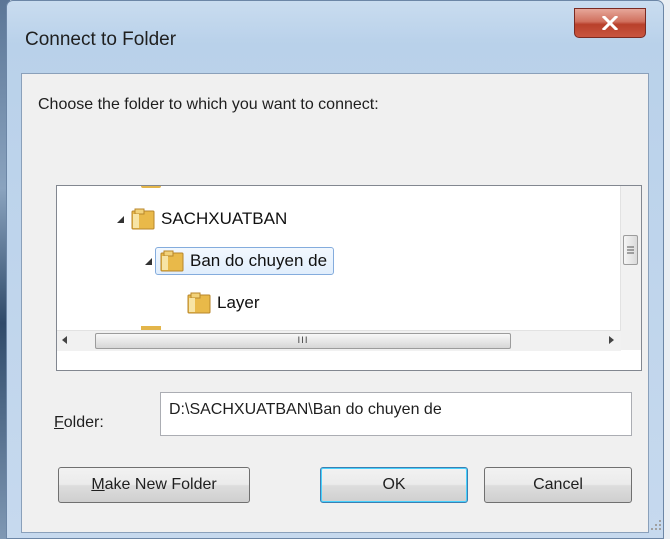 Image resolution: width=670 pixels, height=539 pixels. Describe the element at coordinates (631, 340) in the screenshot. I see `scroll-corner` at that location.